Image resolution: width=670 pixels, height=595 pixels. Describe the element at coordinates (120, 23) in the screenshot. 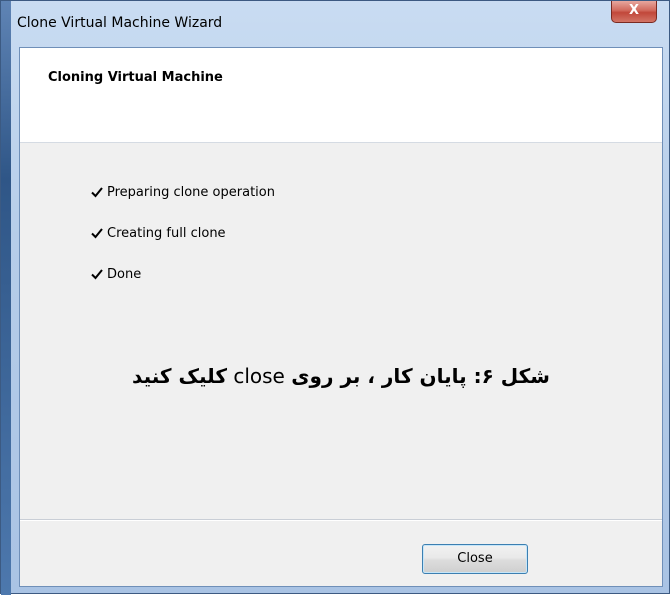

I see `window-title: Clone Virtual Machine Wizard` at that location.